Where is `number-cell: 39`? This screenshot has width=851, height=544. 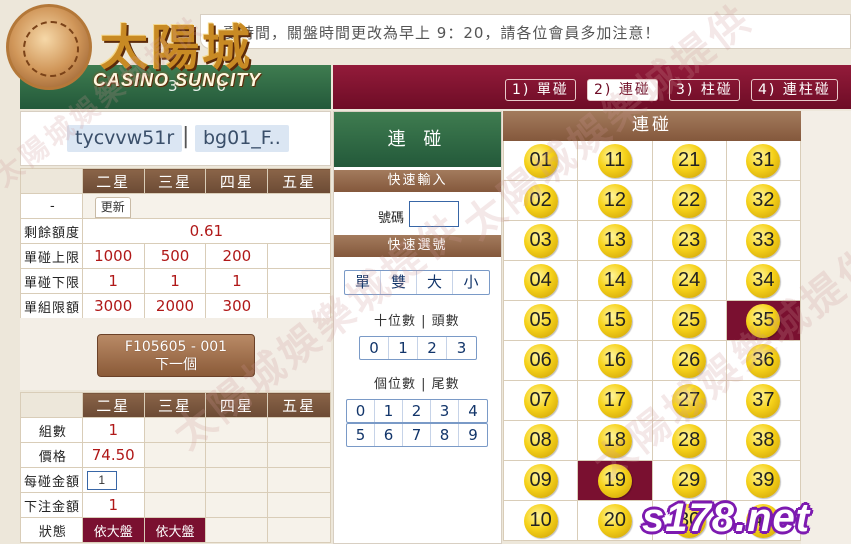
number-cell: 39 is located at coordinates (763, 481).